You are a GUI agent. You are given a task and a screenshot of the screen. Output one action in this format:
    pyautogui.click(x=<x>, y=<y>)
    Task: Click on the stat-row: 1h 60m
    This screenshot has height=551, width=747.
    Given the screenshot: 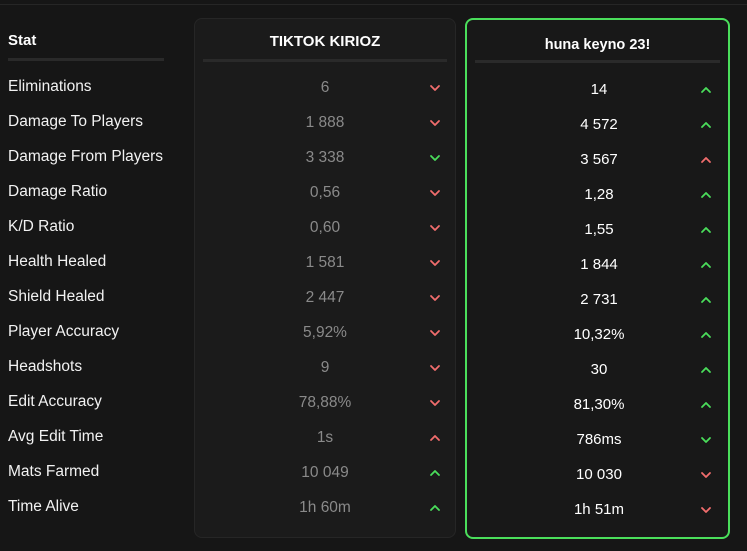 What is the action you would take?
    pyautogui.click(x=326, y=508)
    